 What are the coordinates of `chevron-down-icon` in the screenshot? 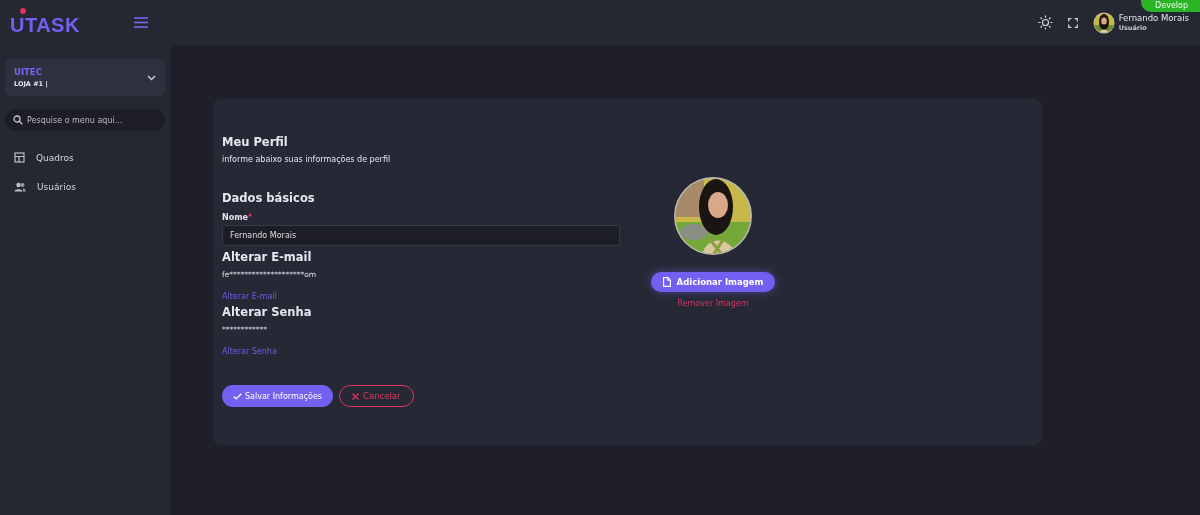 It's located at (151, 77).